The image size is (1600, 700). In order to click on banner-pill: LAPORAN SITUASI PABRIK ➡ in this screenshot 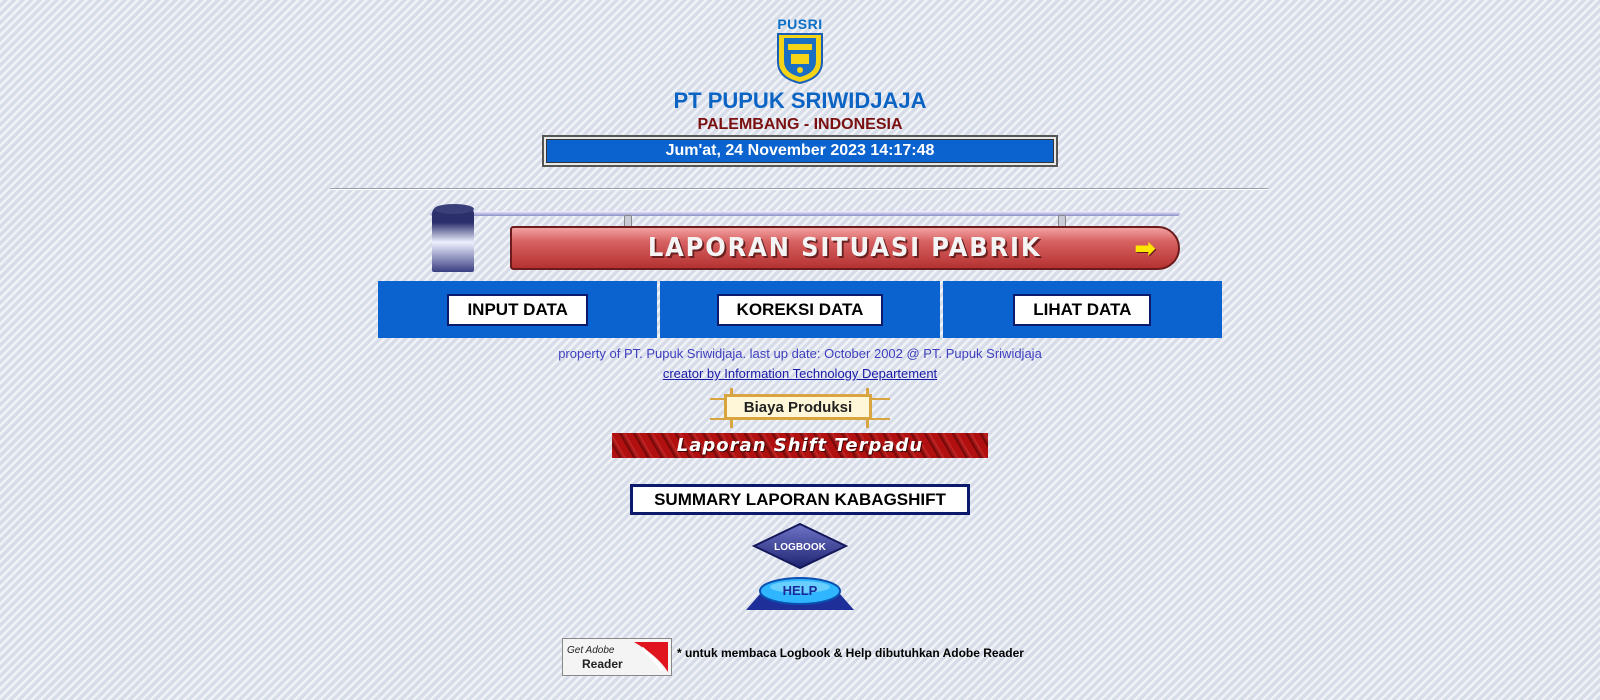, I will do `click(845, 248)`.